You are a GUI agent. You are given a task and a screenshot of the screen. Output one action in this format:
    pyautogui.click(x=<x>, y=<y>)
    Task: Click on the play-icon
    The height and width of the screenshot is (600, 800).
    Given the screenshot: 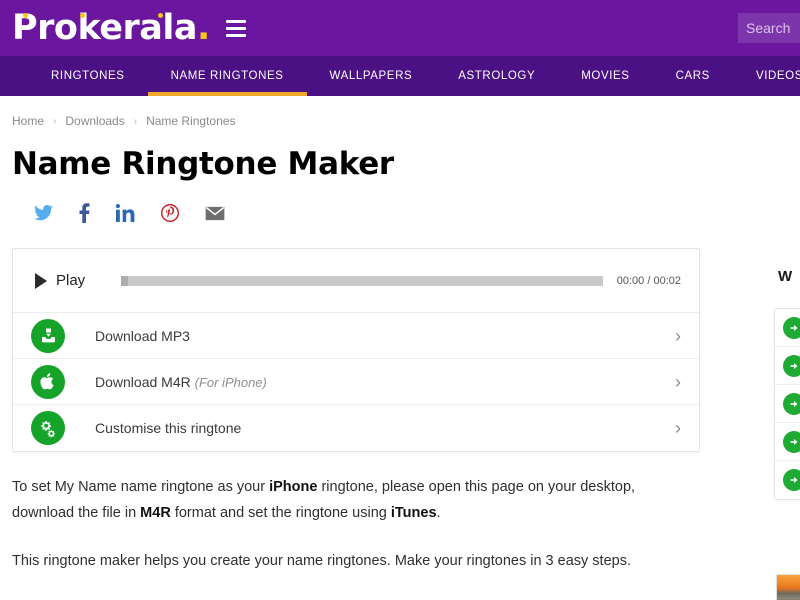 What is the action you would take?
    pyautogui.click(x=41, y=280)
    